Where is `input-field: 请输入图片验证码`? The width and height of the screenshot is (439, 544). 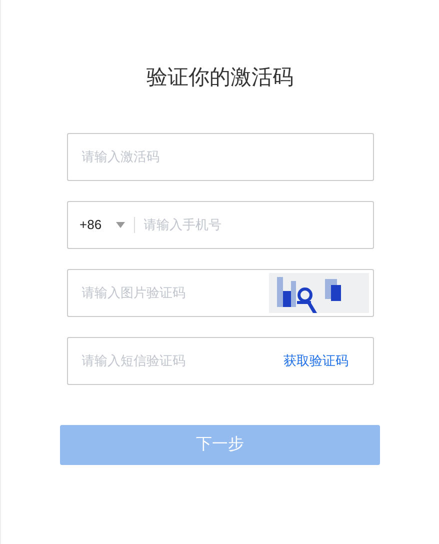 input-field: 请输入图片验证码 is located at coordinates (220, 292).